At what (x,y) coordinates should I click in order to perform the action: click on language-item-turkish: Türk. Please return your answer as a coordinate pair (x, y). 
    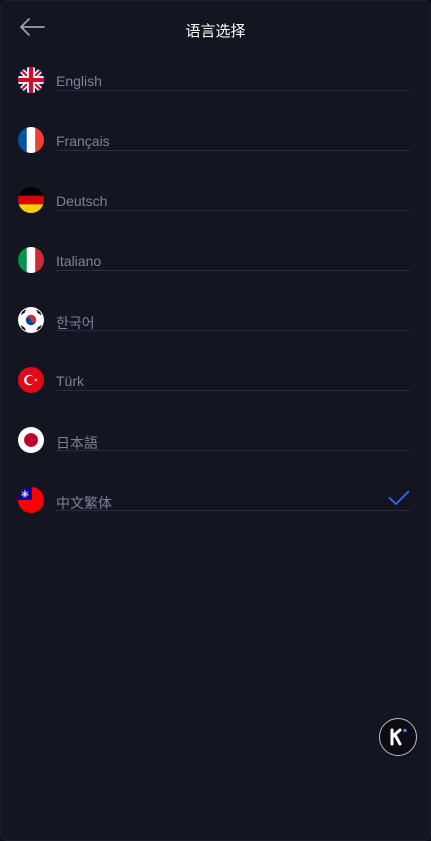
    Looking at the image, I should click on (215, 391).